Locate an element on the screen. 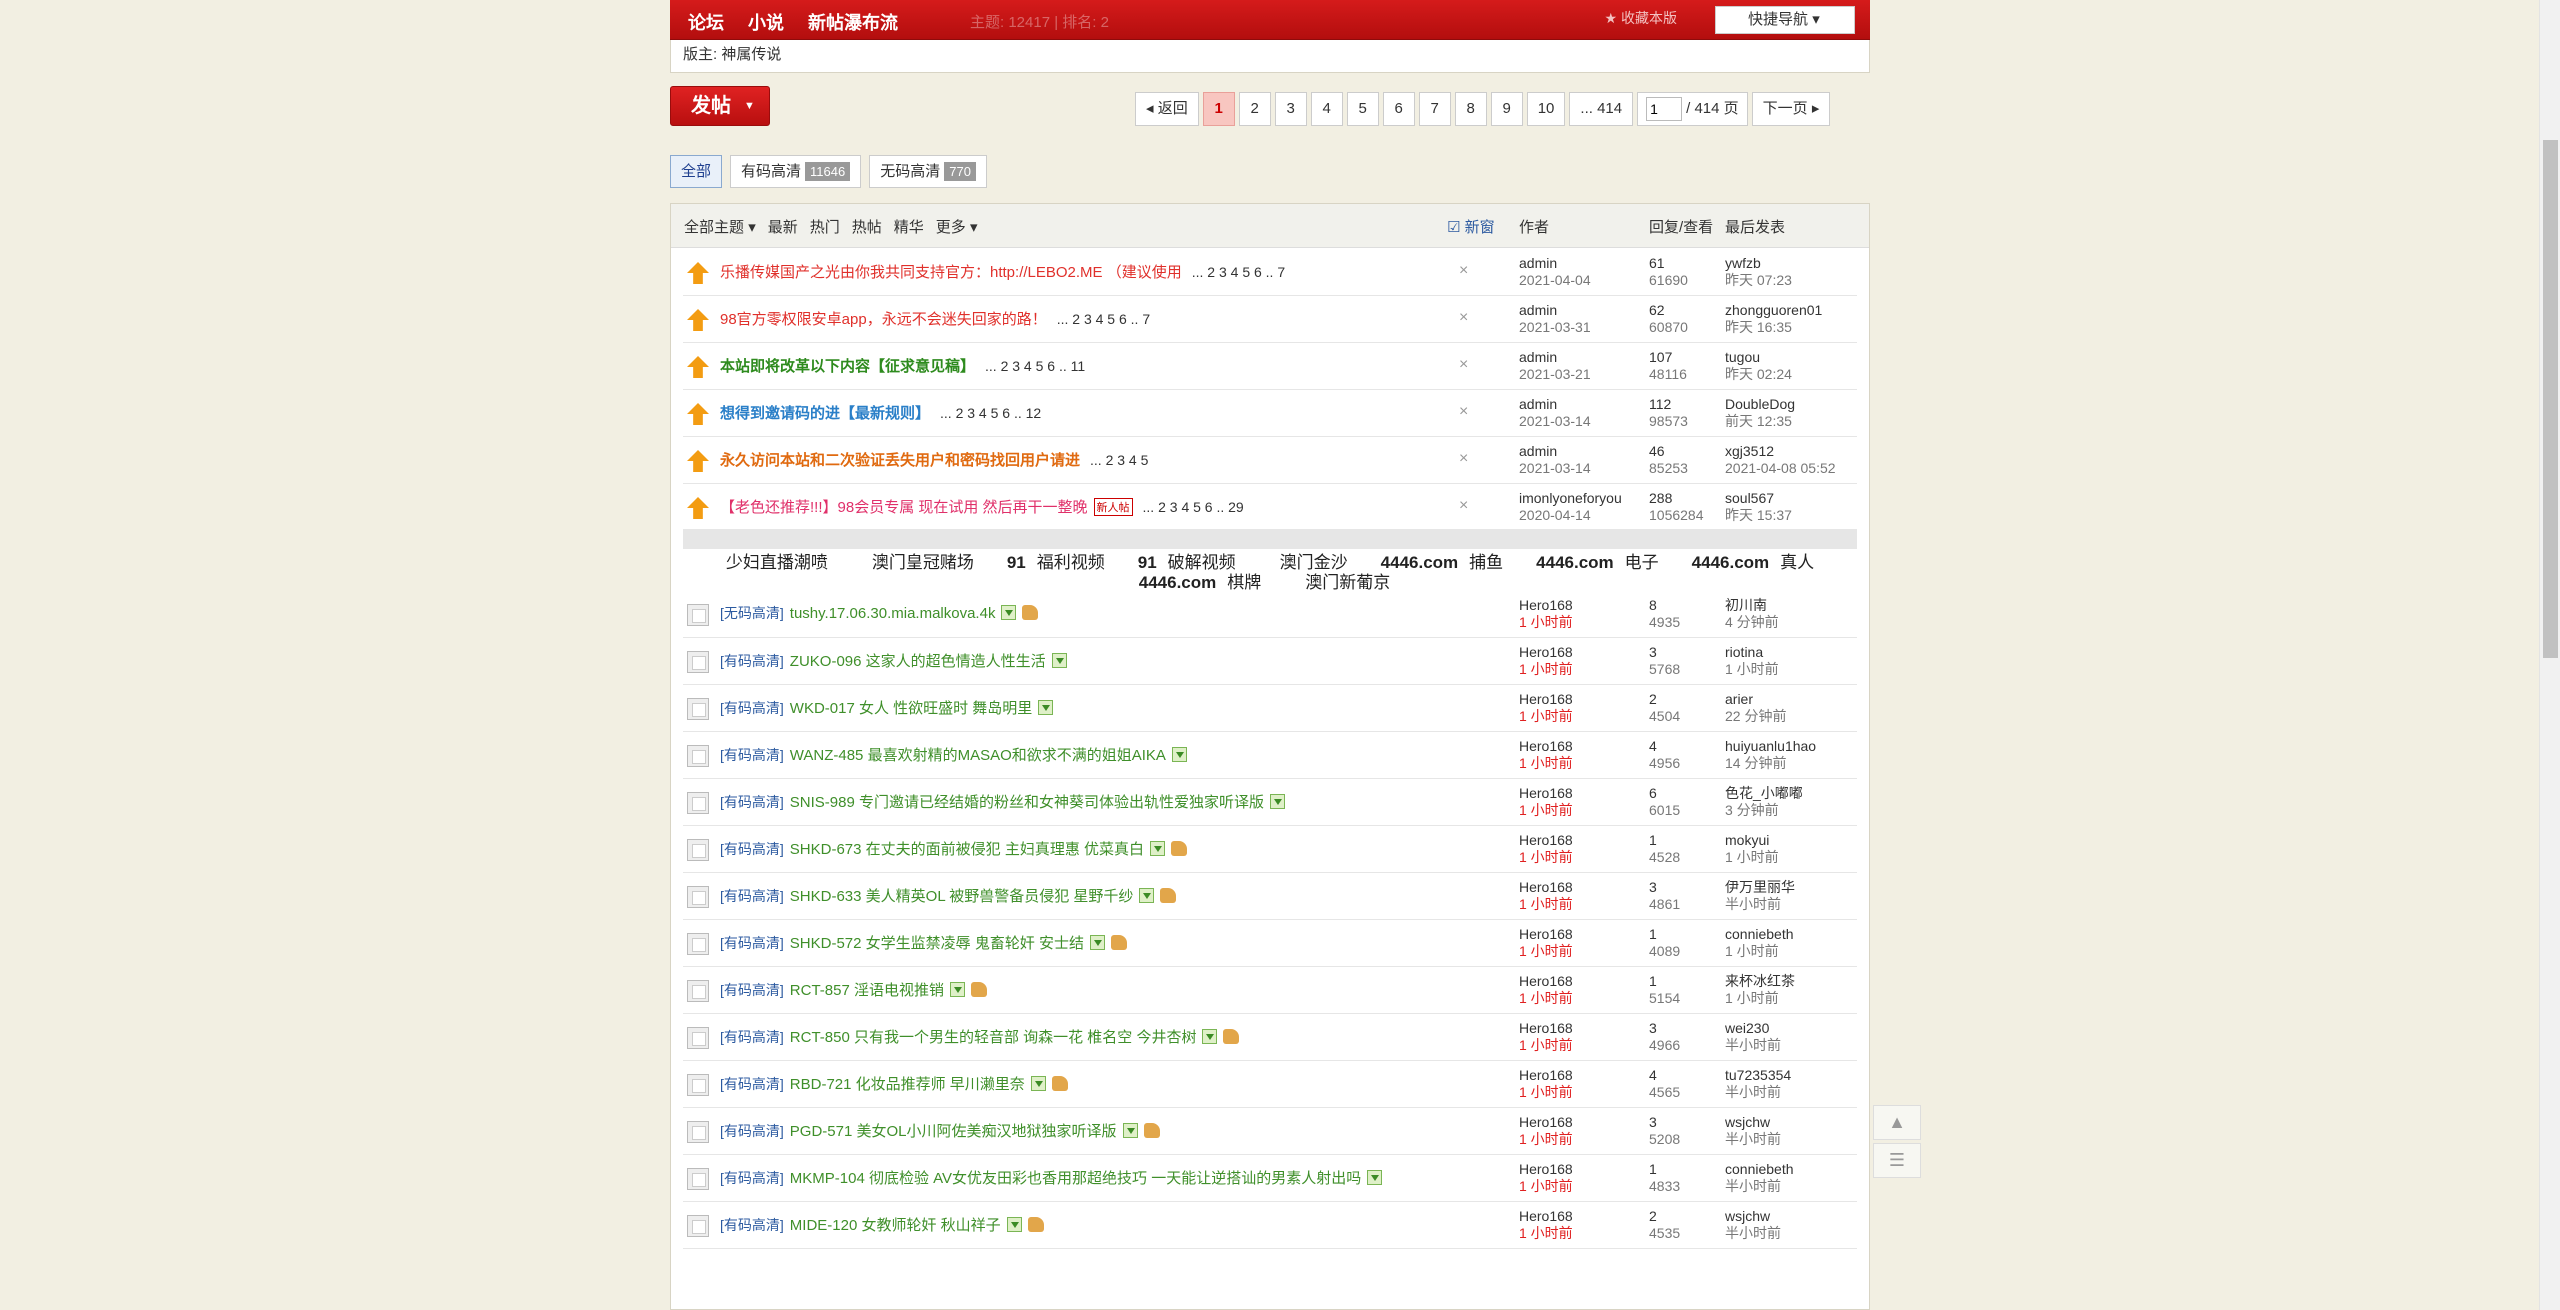 Image resolution: width=2560 pixels, height=1310 pixels. last-poster: ywfzb is located at coordinates (1758, 263).